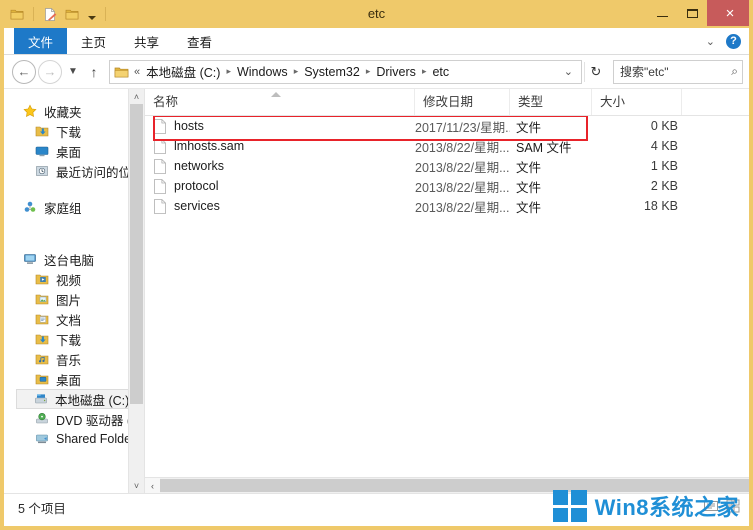 This screenshot has width=753, height=530. I want to click on sidebar-item-local-disk-c: 本地磁盘 (C:), so click(80, 399).